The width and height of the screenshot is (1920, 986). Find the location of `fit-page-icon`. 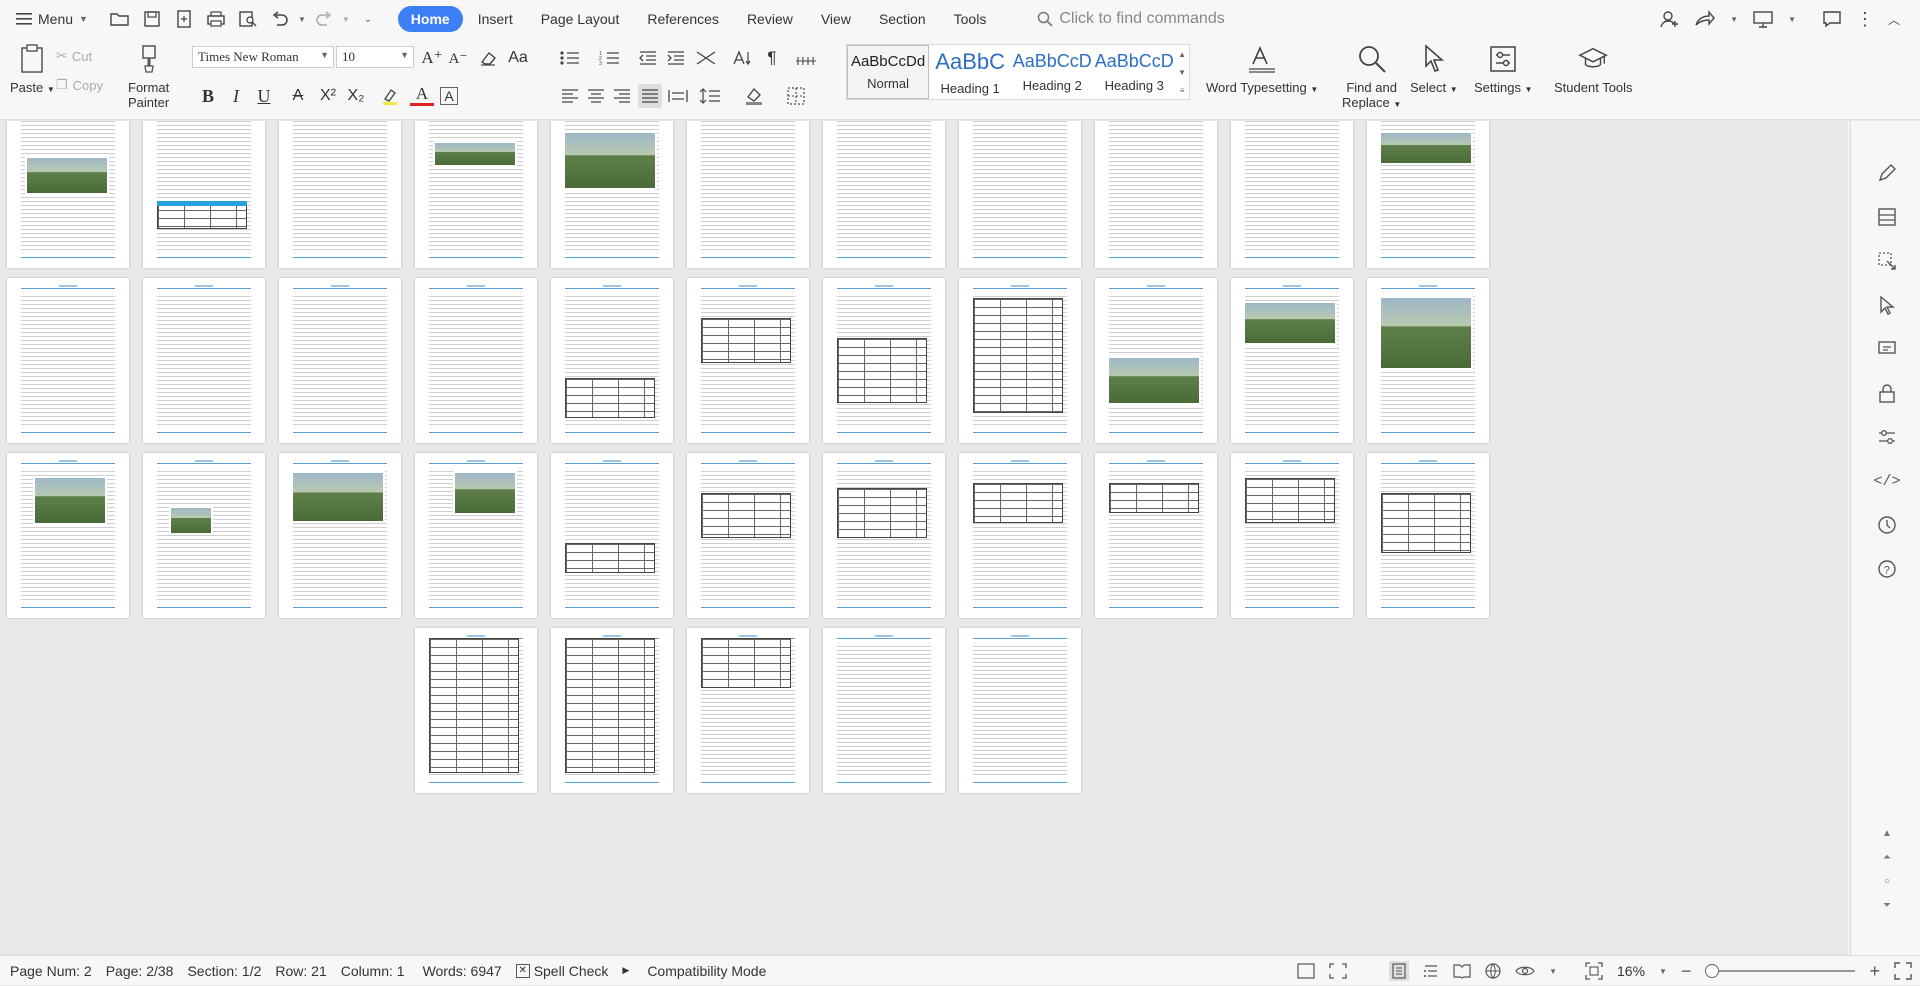

fit-page-icon is located at coordinates (1594, 971).